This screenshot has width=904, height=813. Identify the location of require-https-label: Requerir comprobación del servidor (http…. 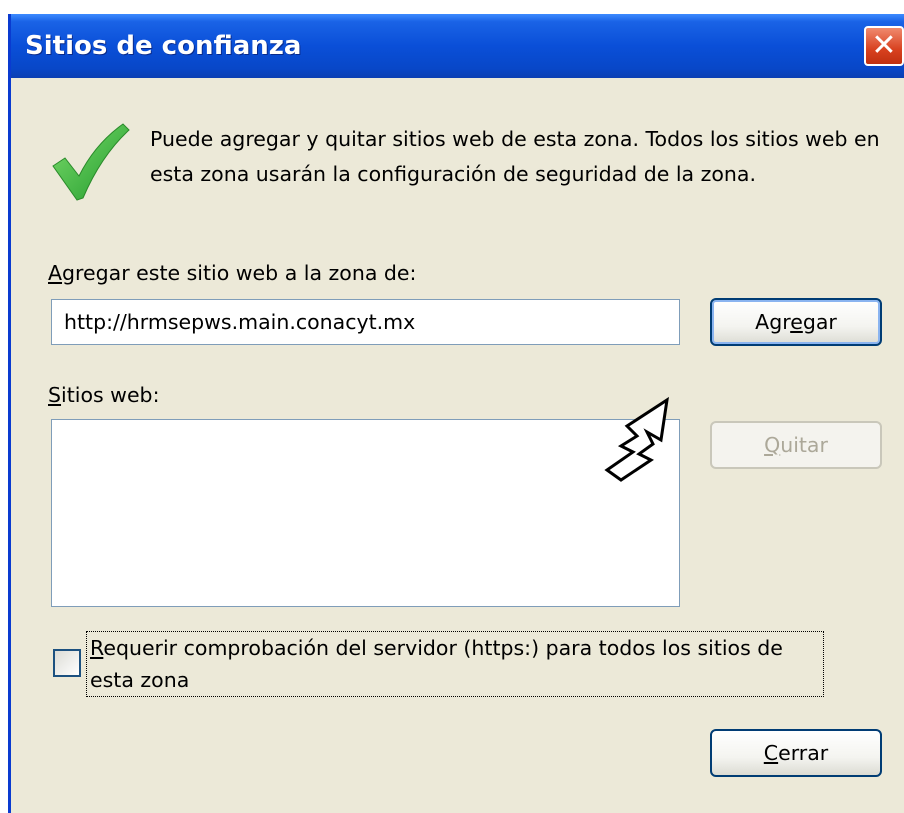
(455, 664).